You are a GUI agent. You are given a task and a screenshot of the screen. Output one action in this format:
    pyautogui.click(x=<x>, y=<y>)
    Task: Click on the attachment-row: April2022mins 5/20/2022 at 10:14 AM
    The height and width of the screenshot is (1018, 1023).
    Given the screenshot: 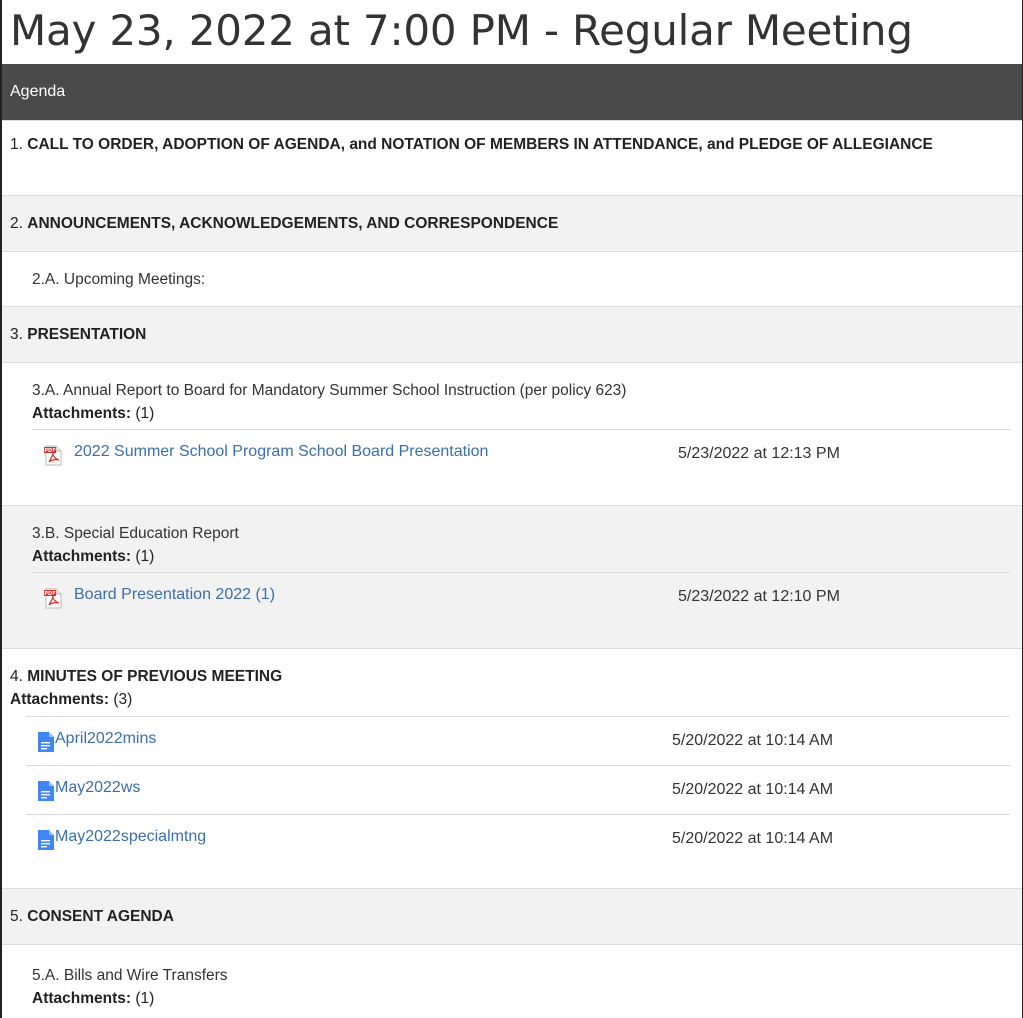 What is the action you would take?
    pyautogui.click(x=518, y=740)
    